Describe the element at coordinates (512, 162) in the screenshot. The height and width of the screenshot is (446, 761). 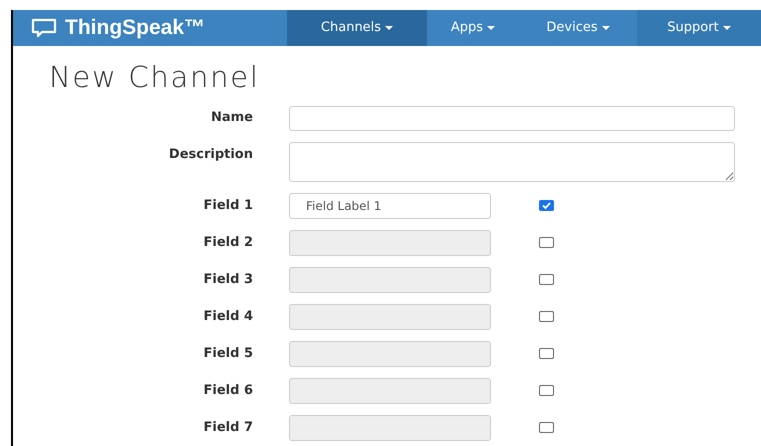
I see `description-input` at that location.